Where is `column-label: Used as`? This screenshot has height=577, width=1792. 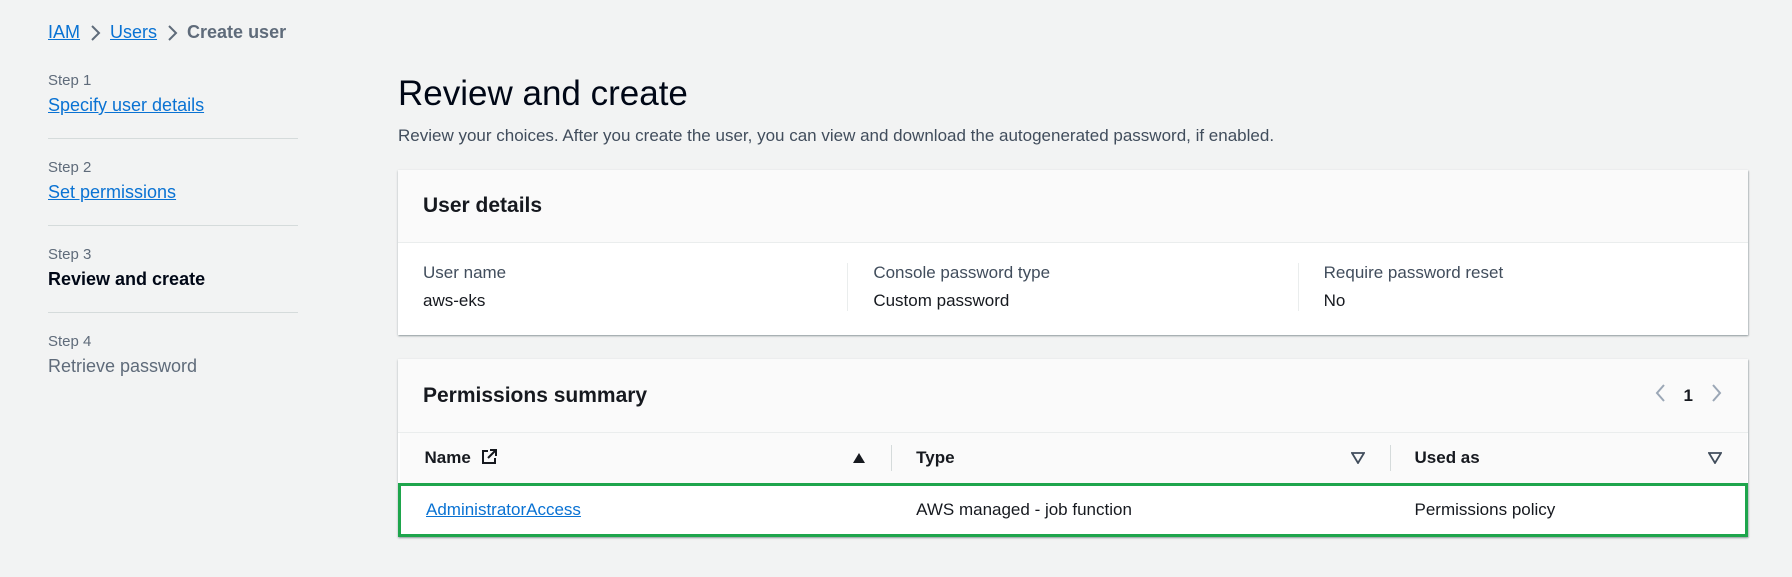
column-label: Used as is located at coordinates (1447, 457).